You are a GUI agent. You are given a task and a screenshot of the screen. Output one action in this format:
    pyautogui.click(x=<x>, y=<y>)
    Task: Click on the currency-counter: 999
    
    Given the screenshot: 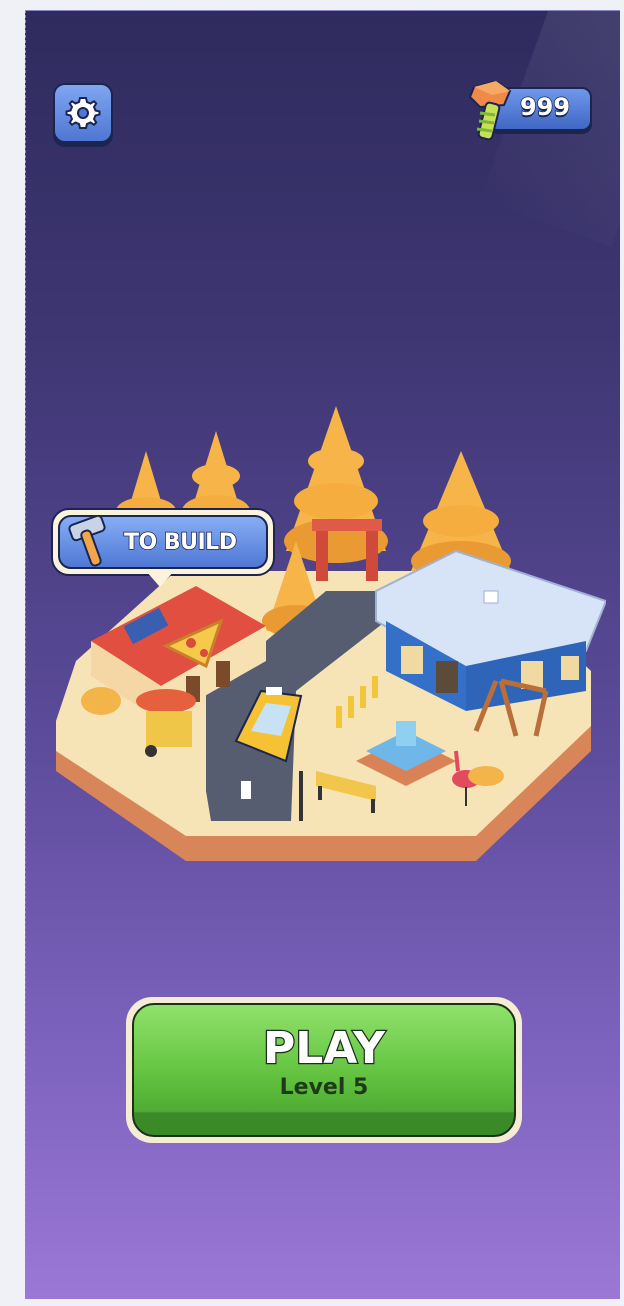 What is the action you would take?
    pyautogui.click(x=530, y=111)
    